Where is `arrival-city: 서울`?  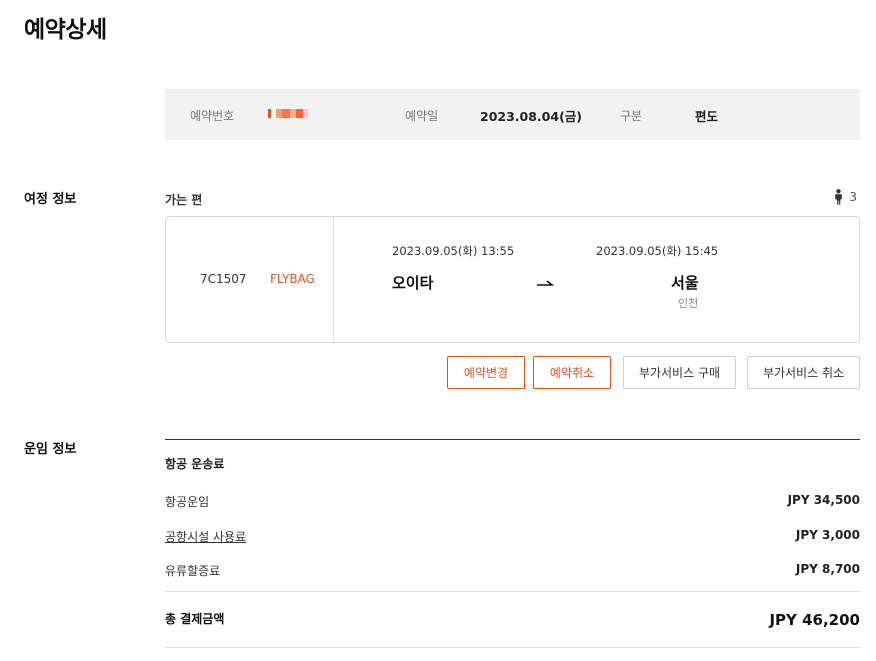 arrival-city: 서울 is located at coordinates (685, 283).